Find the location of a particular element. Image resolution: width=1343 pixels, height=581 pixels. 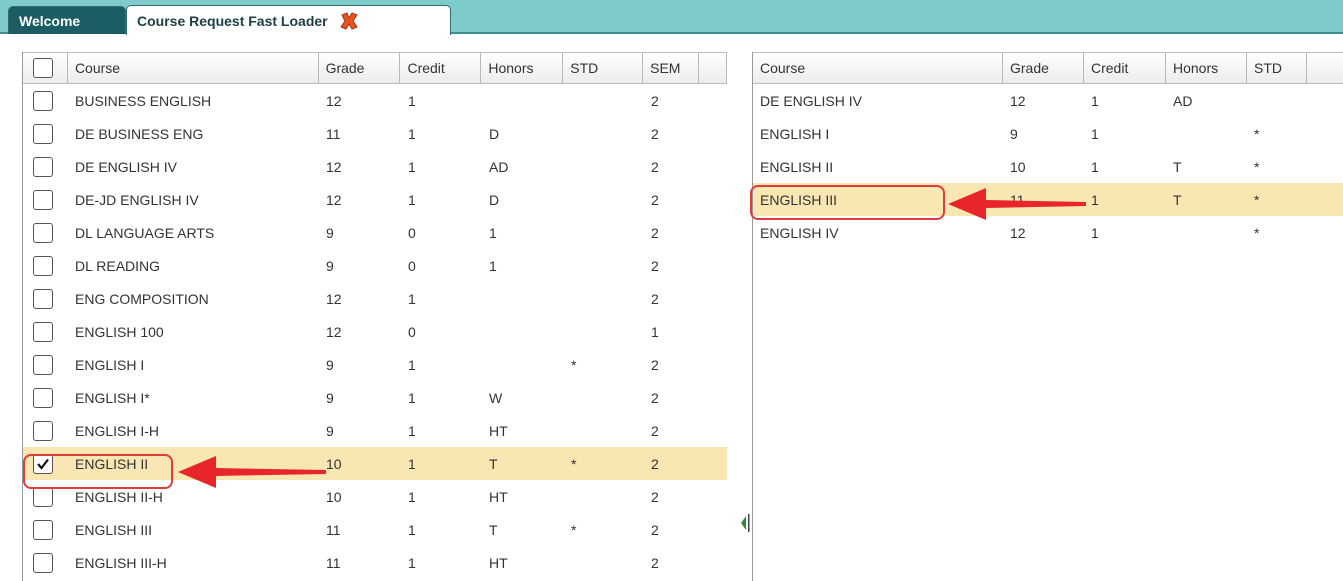

close-x-icon is located at coordinates (349, 21).